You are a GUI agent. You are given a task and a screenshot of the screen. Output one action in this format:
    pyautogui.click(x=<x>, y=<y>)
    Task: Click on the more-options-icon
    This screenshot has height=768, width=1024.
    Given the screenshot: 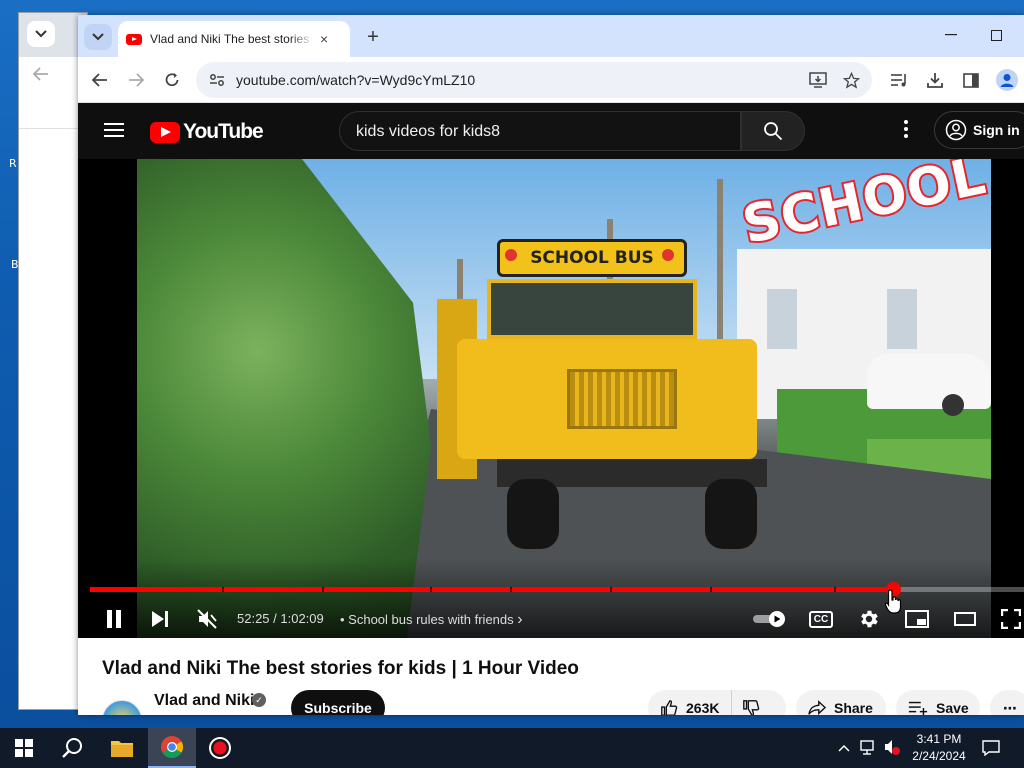 What is the action you would take?
    pyautogui.click(x=906, y=132)
    